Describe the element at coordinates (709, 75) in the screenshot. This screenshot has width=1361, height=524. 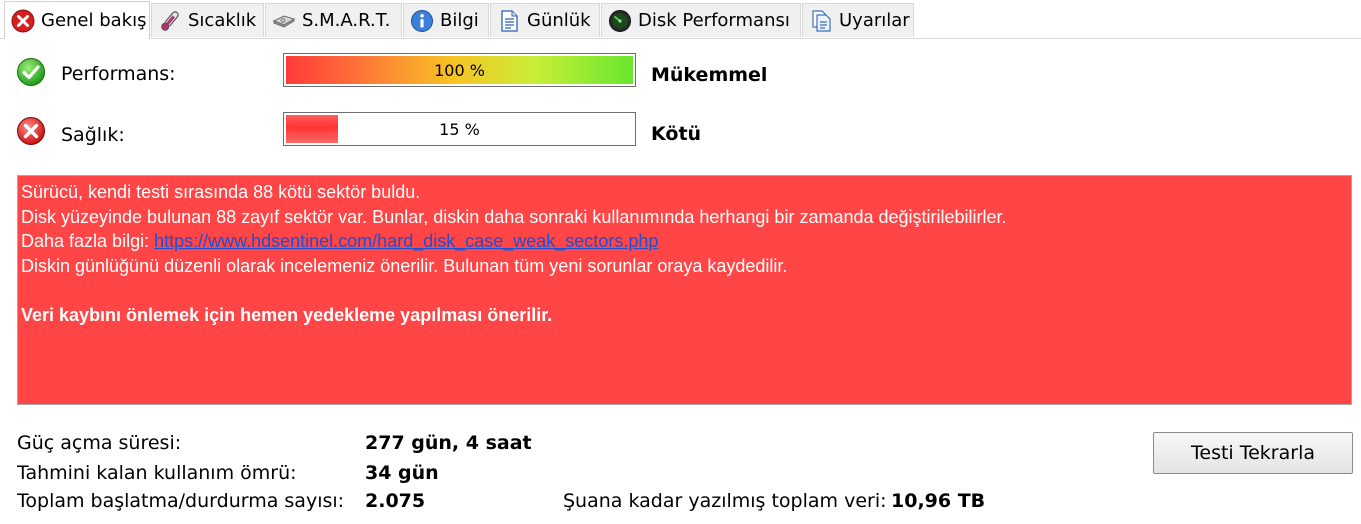
I see `performance-state: Mükemmel` at that location.